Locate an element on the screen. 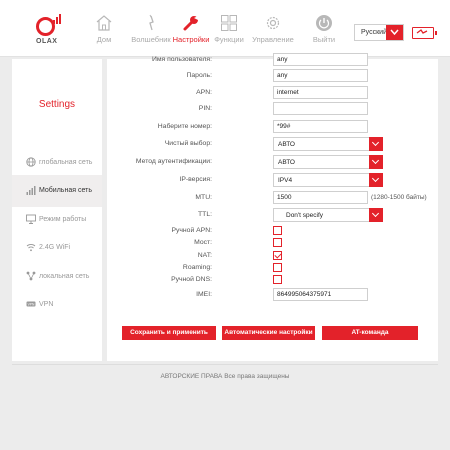  magic-wand-icon is located at coordinates (151, 22).